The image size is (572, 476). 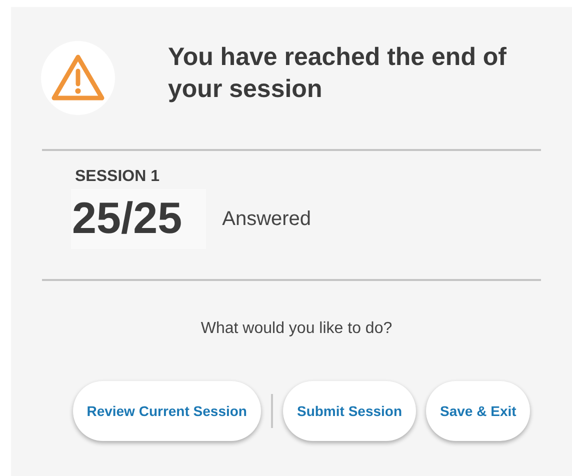 What do you see at coordinates (297, 329) in the screenshot?
I see `prompt-text: What would you like to do?` at bounding box center [297, 329].